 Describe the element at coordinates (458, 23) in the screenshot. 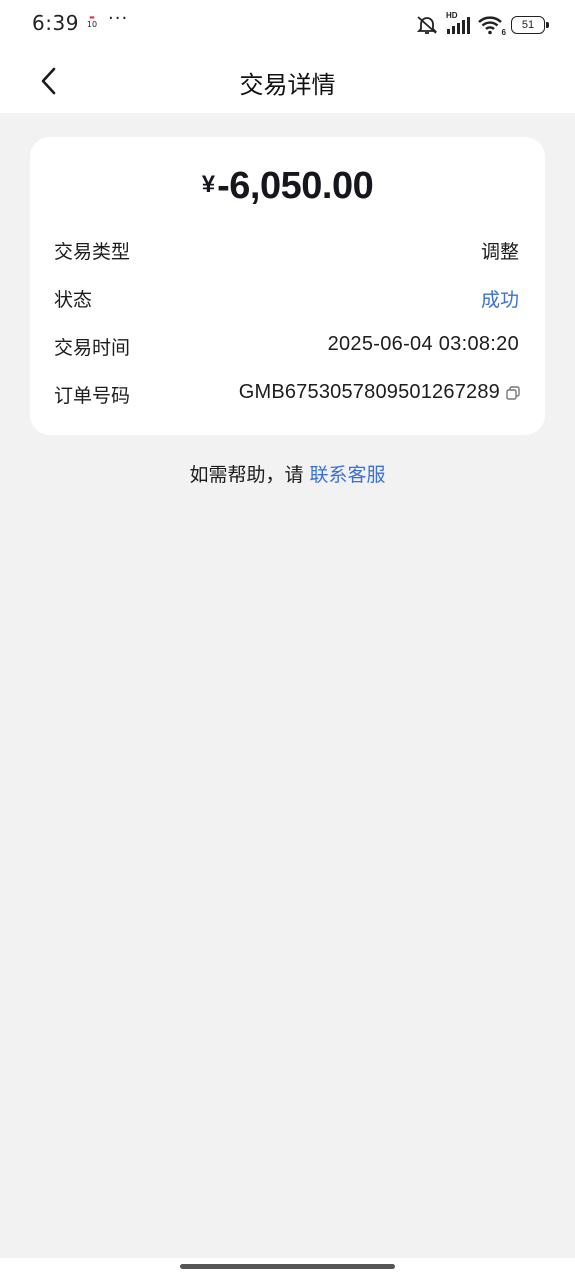

I see `cellular-signal-icon: HD` at that location.